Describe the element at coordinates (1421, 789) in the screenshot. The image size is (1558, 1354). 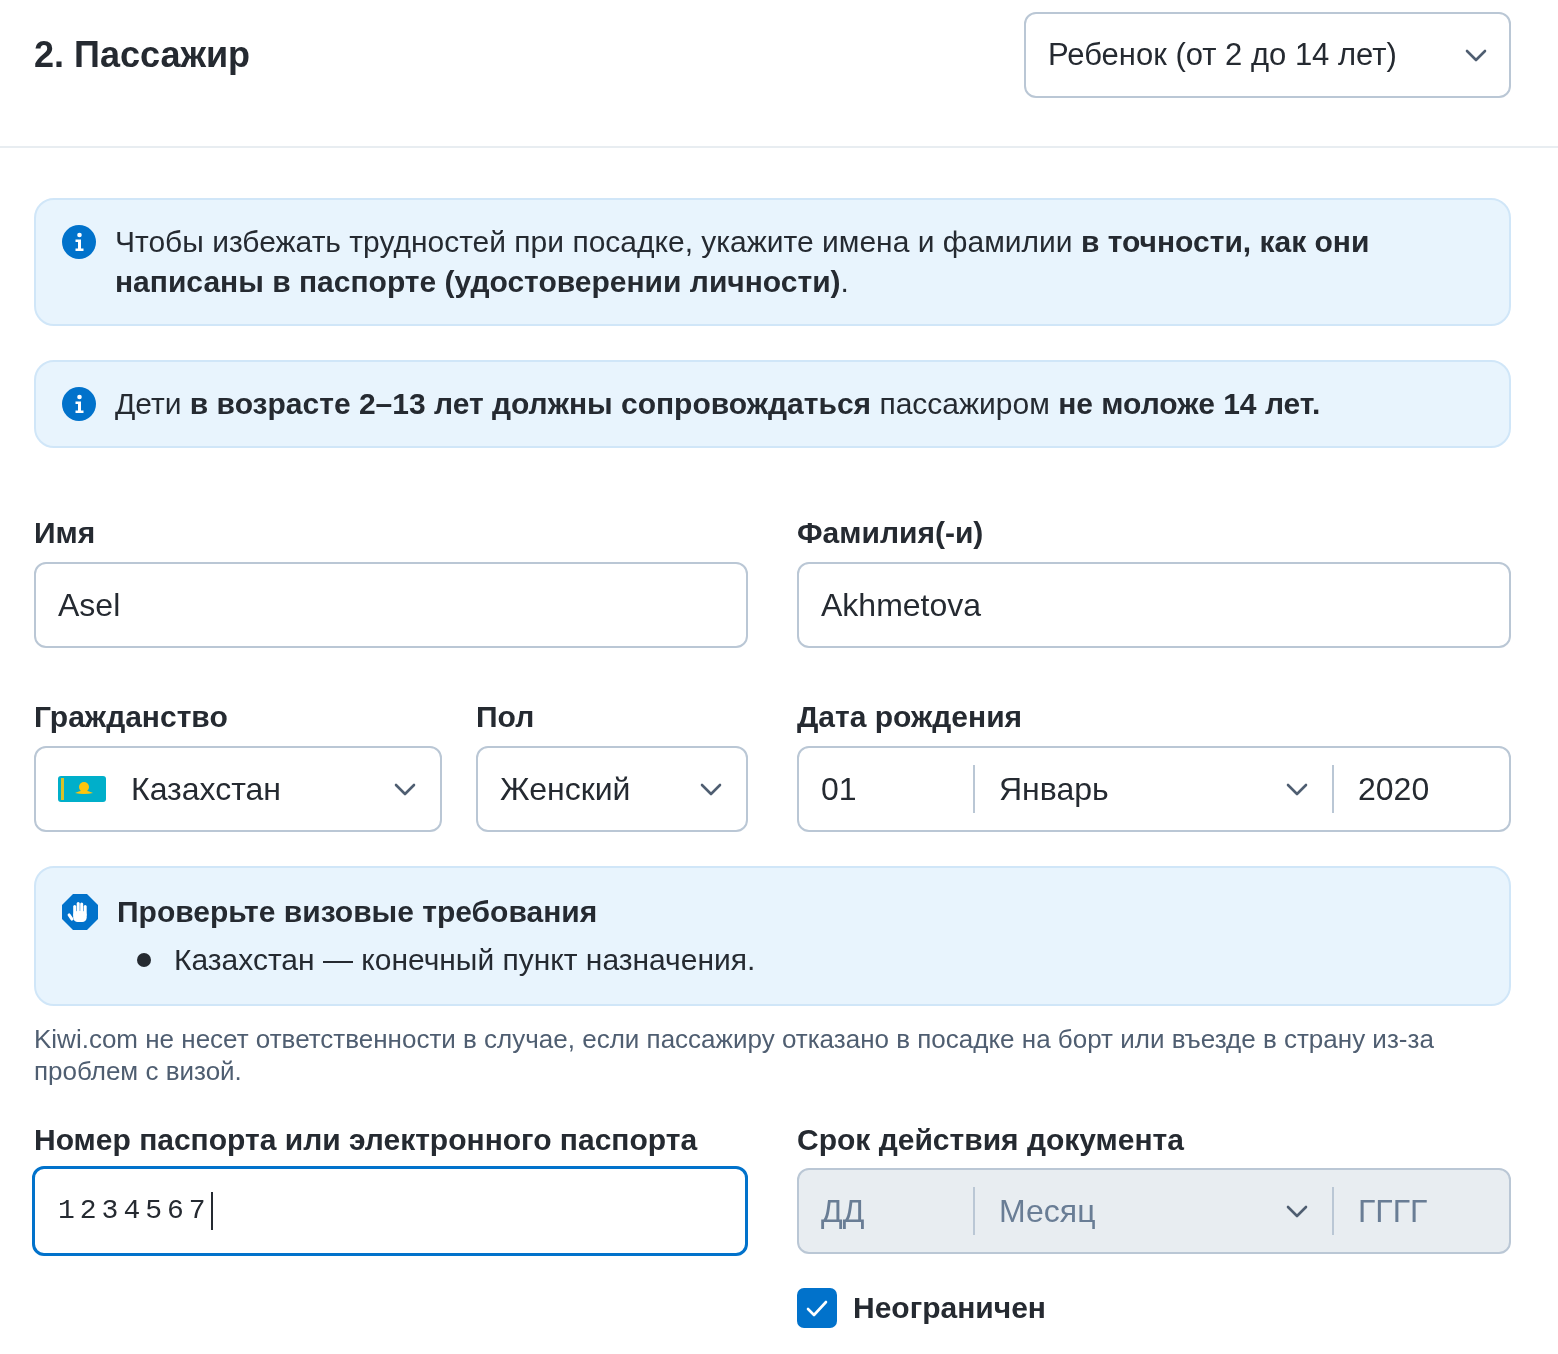
I see `year-field: 2020` at that location.